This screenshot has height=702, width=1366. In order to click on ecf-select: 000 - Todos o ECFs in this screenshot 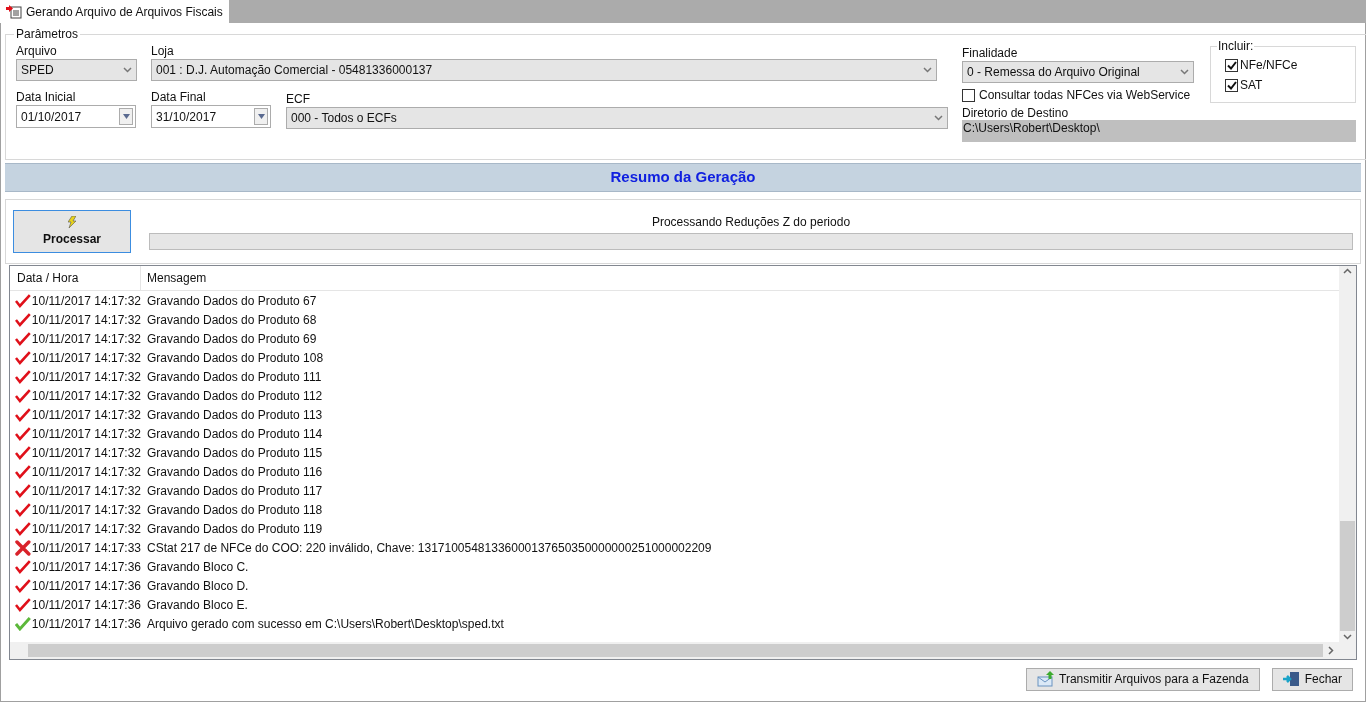, I will do `click(617, 118)`.